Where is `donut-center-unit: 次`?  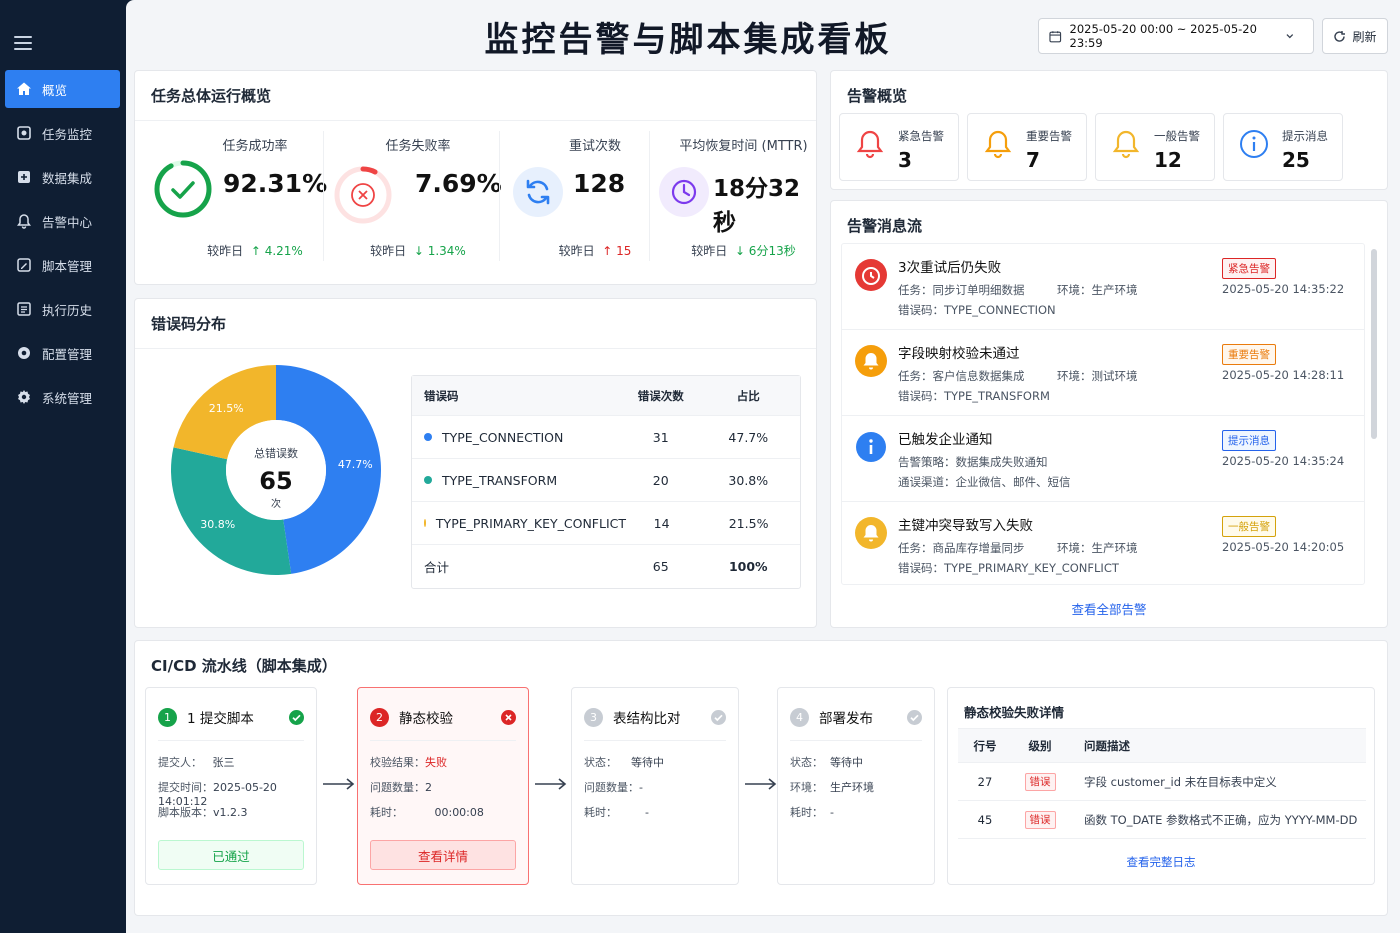
donut-center-unit: 次 is located at coordinates (276, 503).